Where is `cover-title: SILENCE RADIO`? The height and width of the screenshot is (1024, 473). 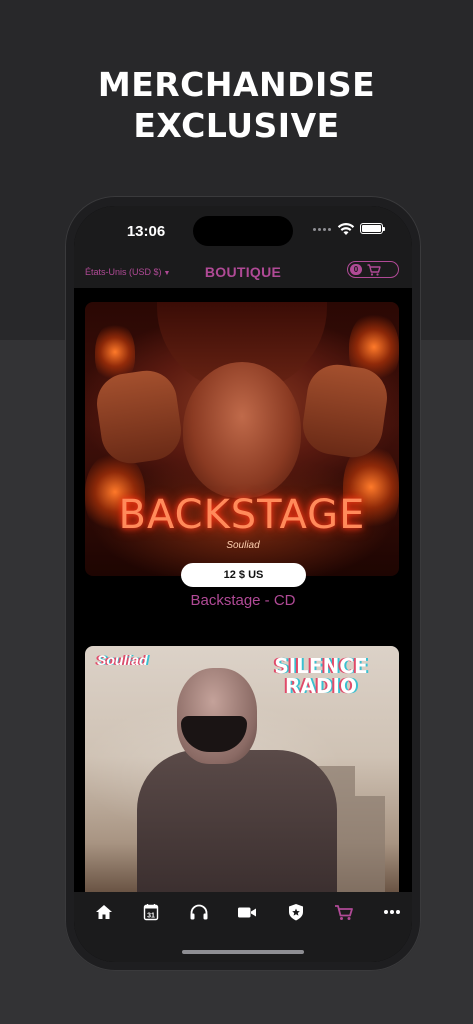
cover-title: SILENCE RADIO is located at coordinates (321, 676).